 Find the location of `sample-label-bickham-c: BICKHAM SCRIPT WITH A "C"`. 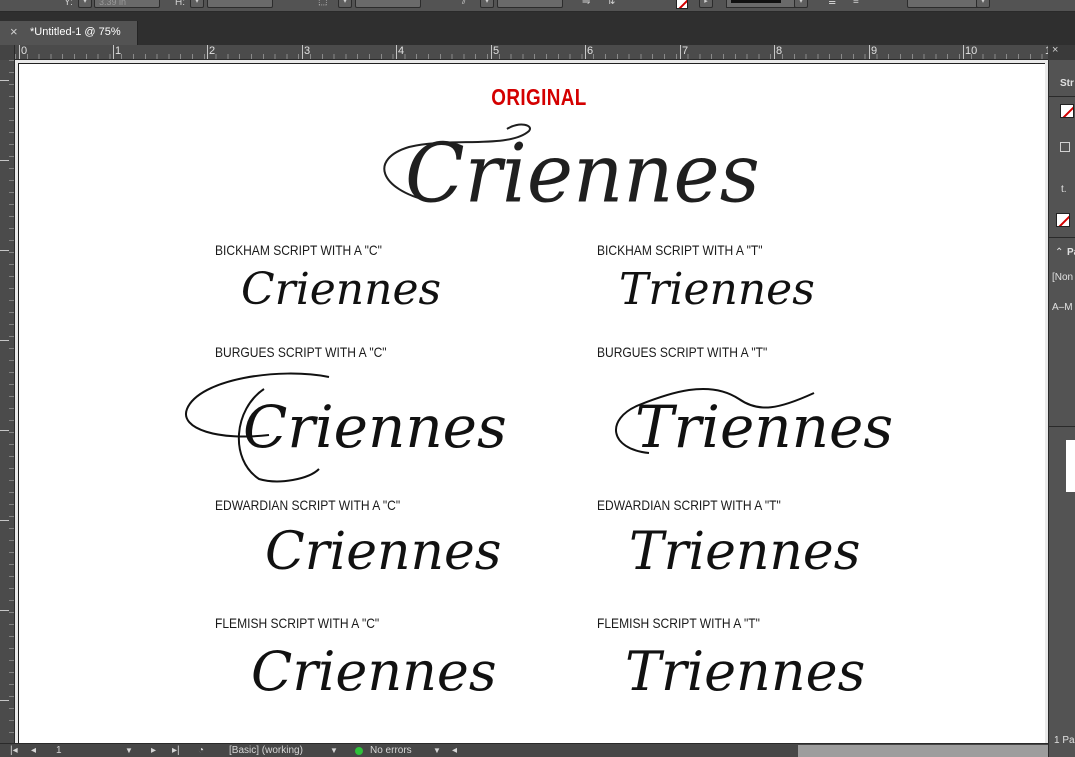

sample-label-bickham-c: BICKHAM SCRIPT WITH A "C" is located at coordinates (298, 250).